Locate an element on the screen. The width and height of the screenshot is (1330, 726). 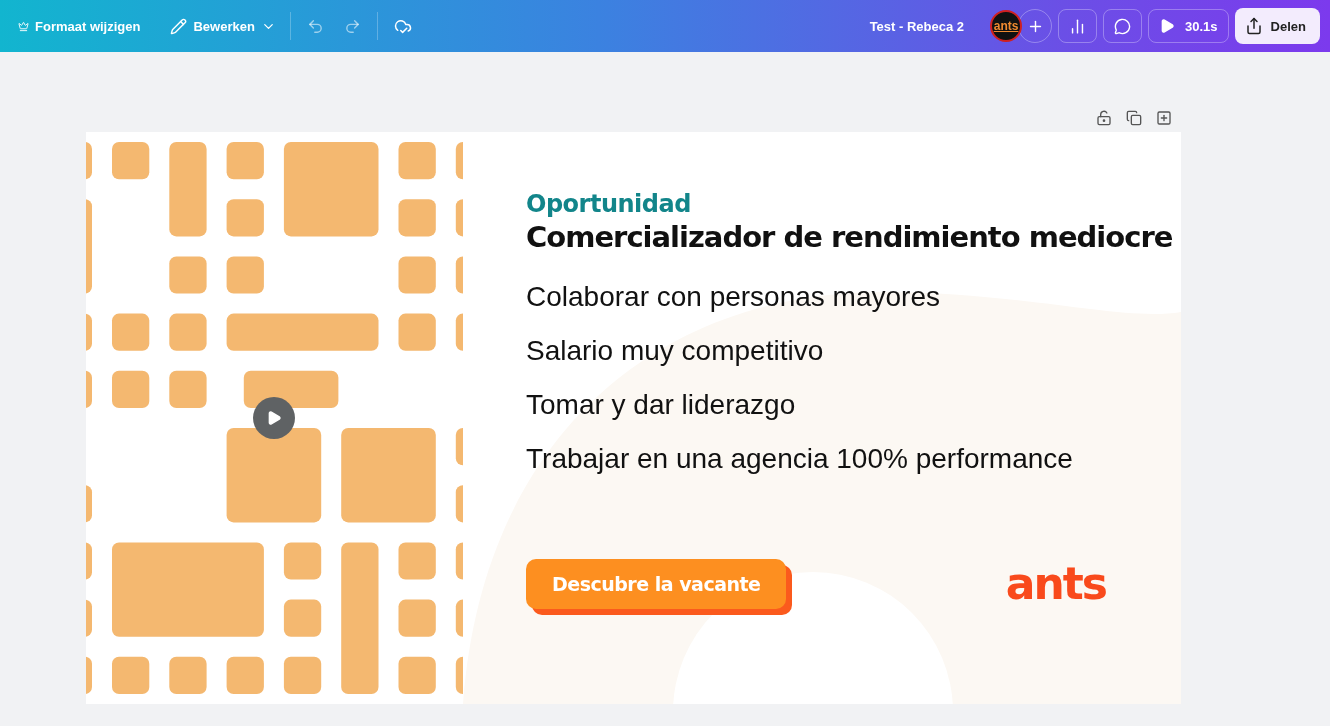
comment-icon is located at coordinates (1123, 26).